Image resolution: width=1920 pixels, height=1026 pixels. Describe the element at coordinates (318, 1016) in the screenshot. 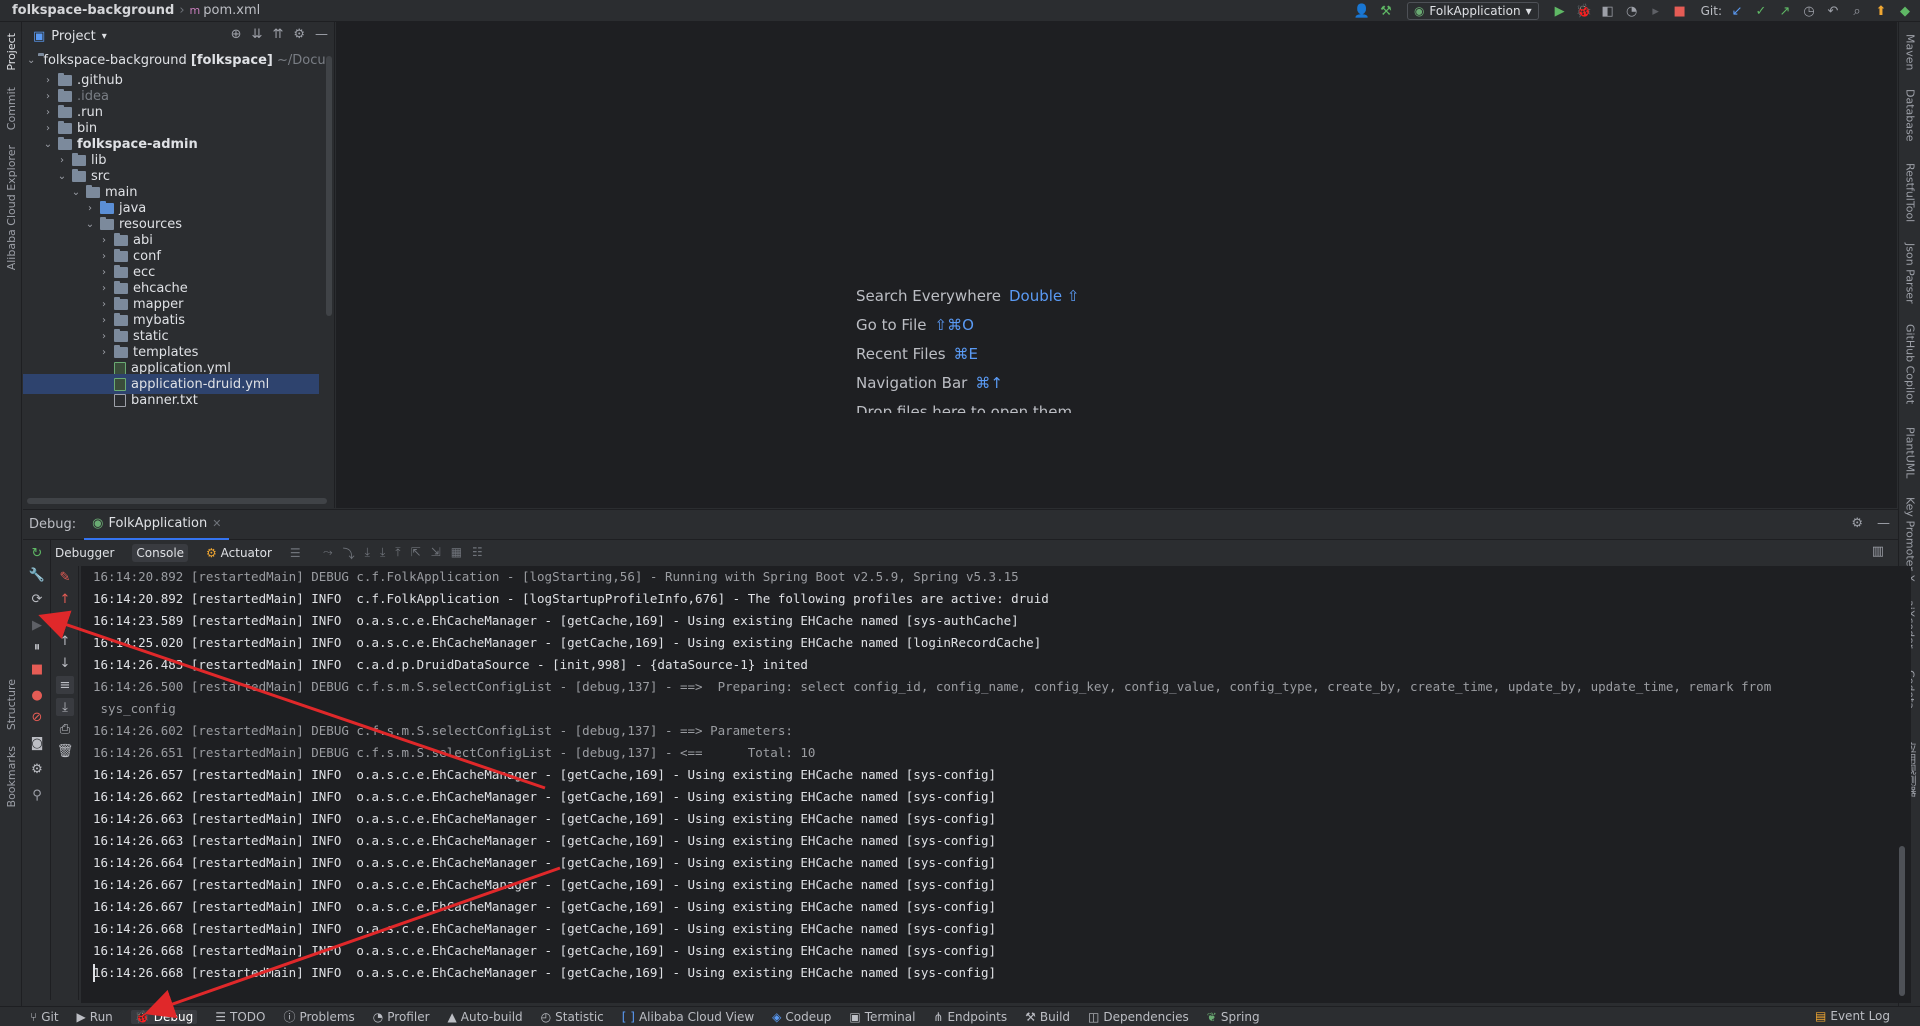

I see `tool-tab-problems: ⓘ Problems` at that location.